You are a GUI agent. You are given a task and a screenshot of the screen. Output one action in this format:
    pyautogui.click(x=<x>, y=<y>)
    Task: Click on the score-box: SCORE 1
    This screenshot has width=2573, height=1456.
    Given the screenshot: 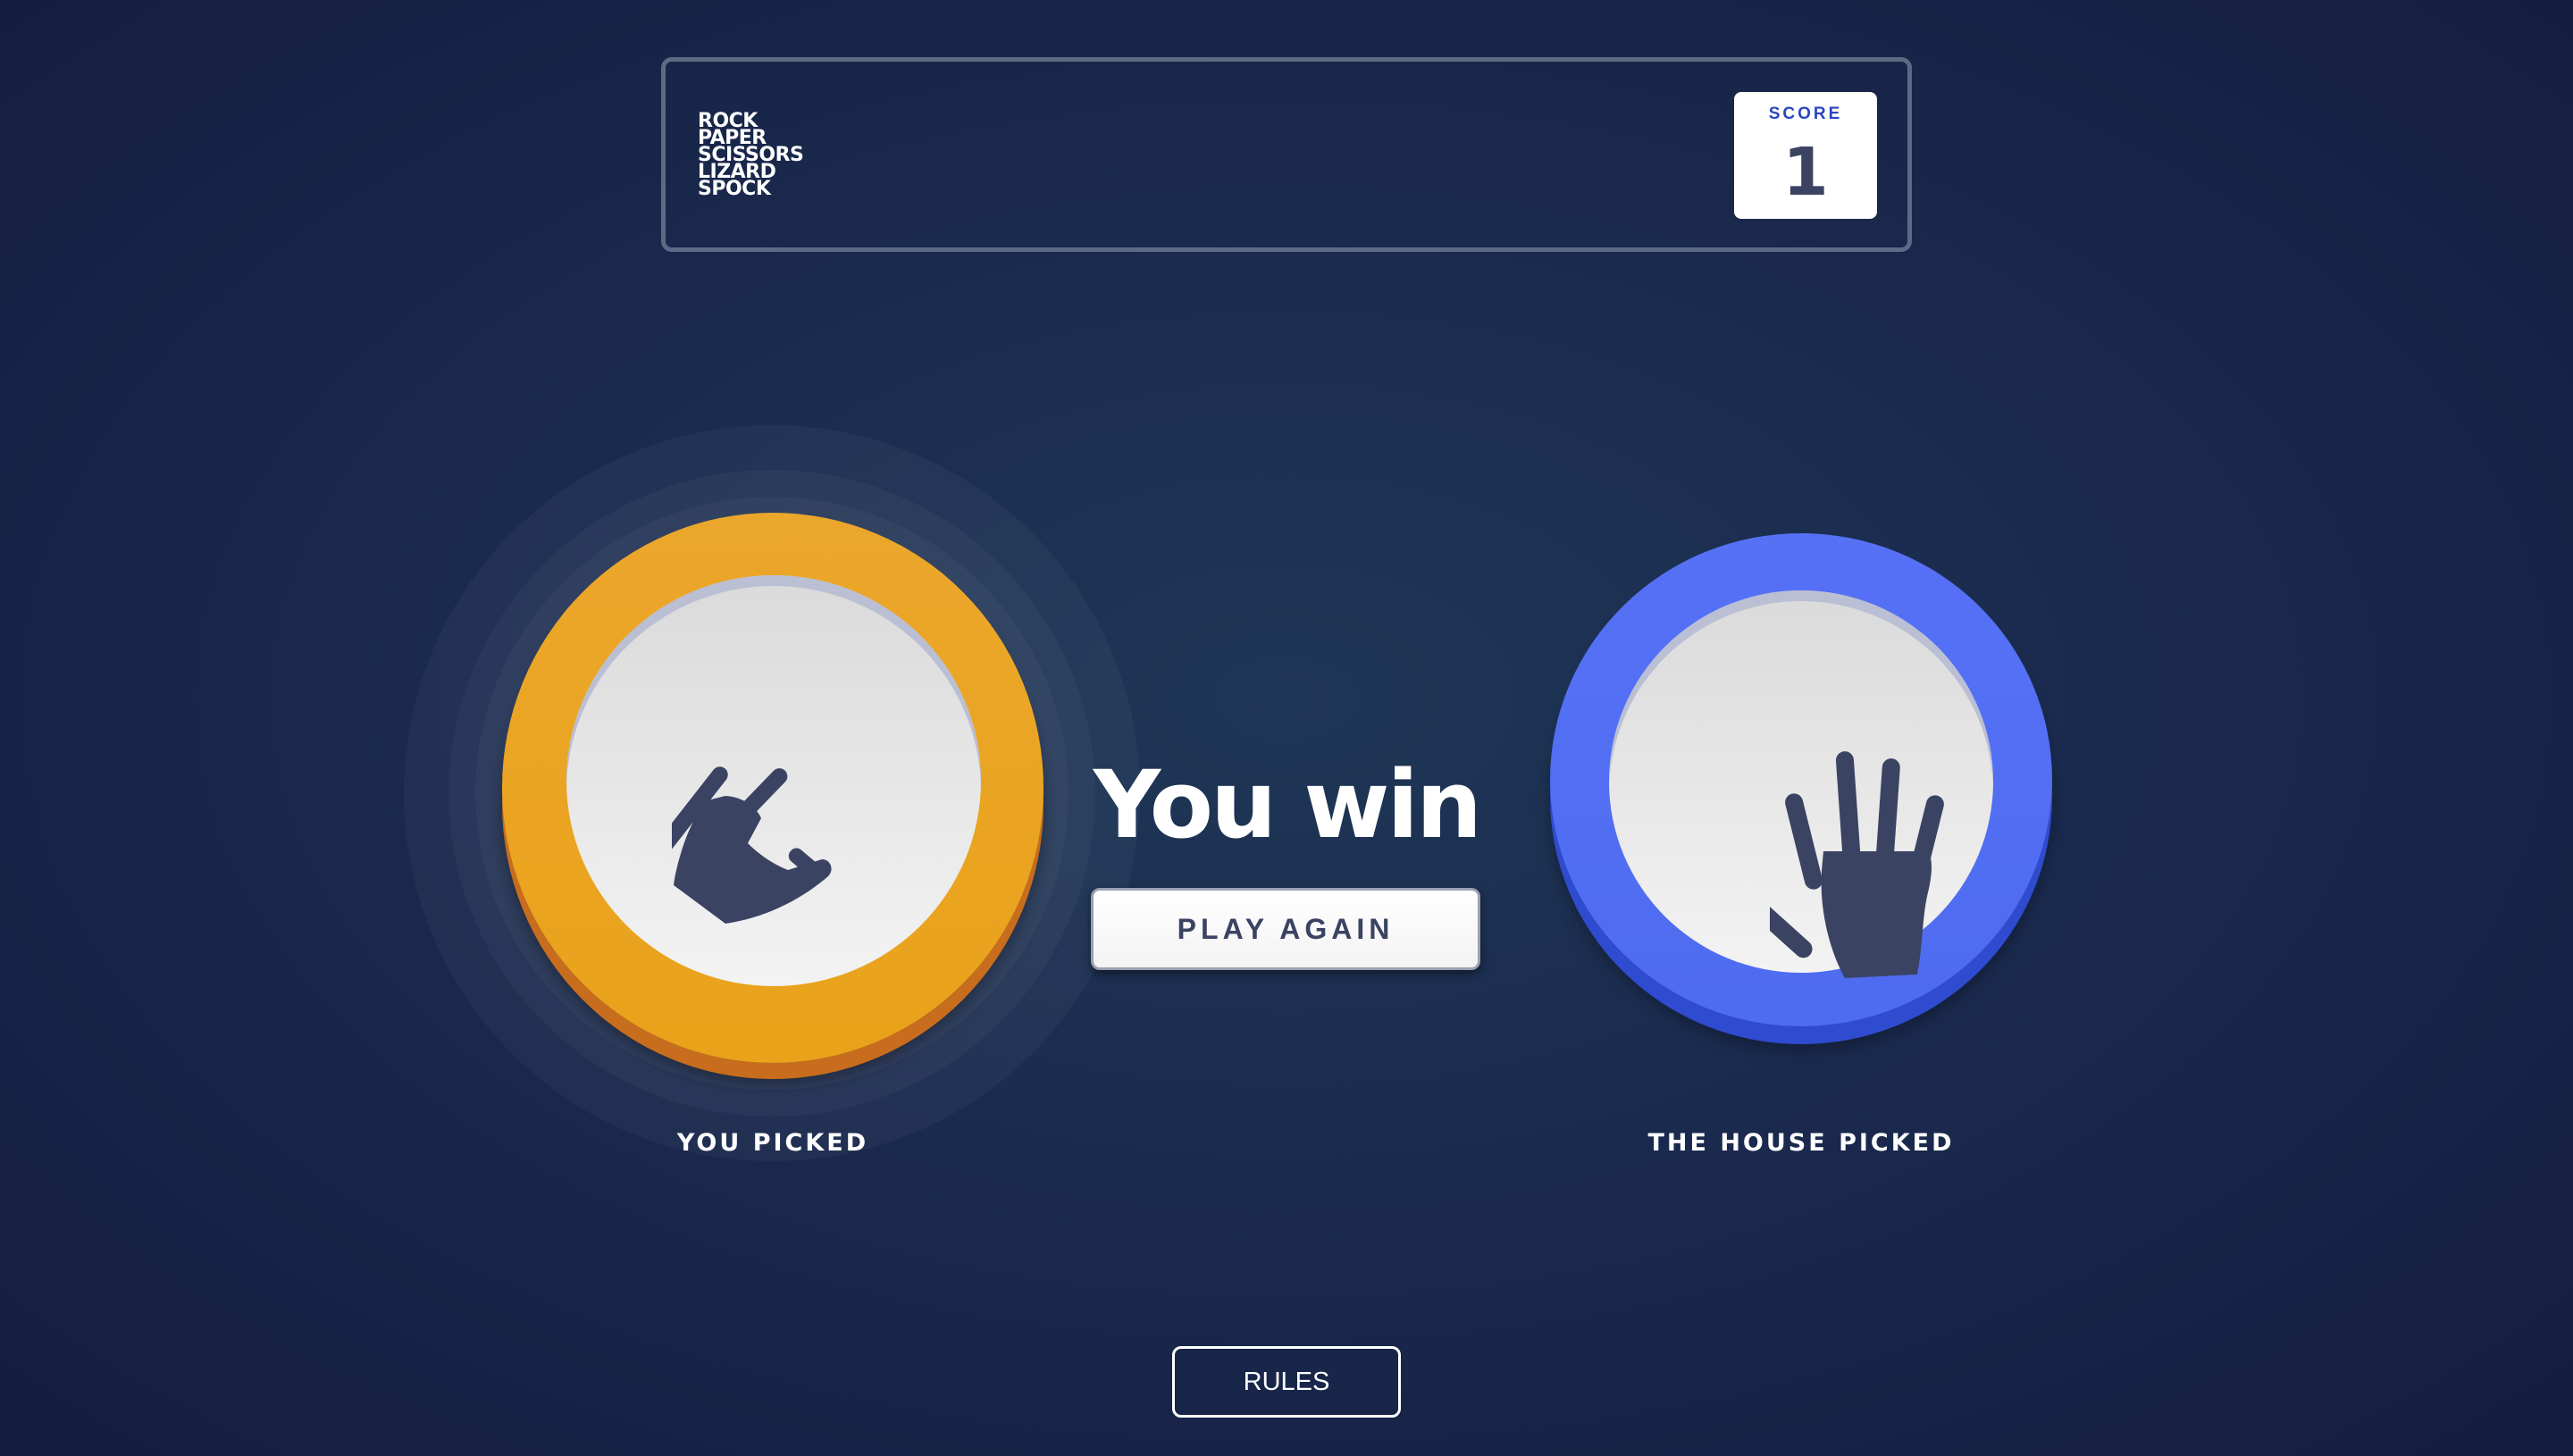 What is the action you would take?
    pyautogui.click(x=1805, y=155)
    